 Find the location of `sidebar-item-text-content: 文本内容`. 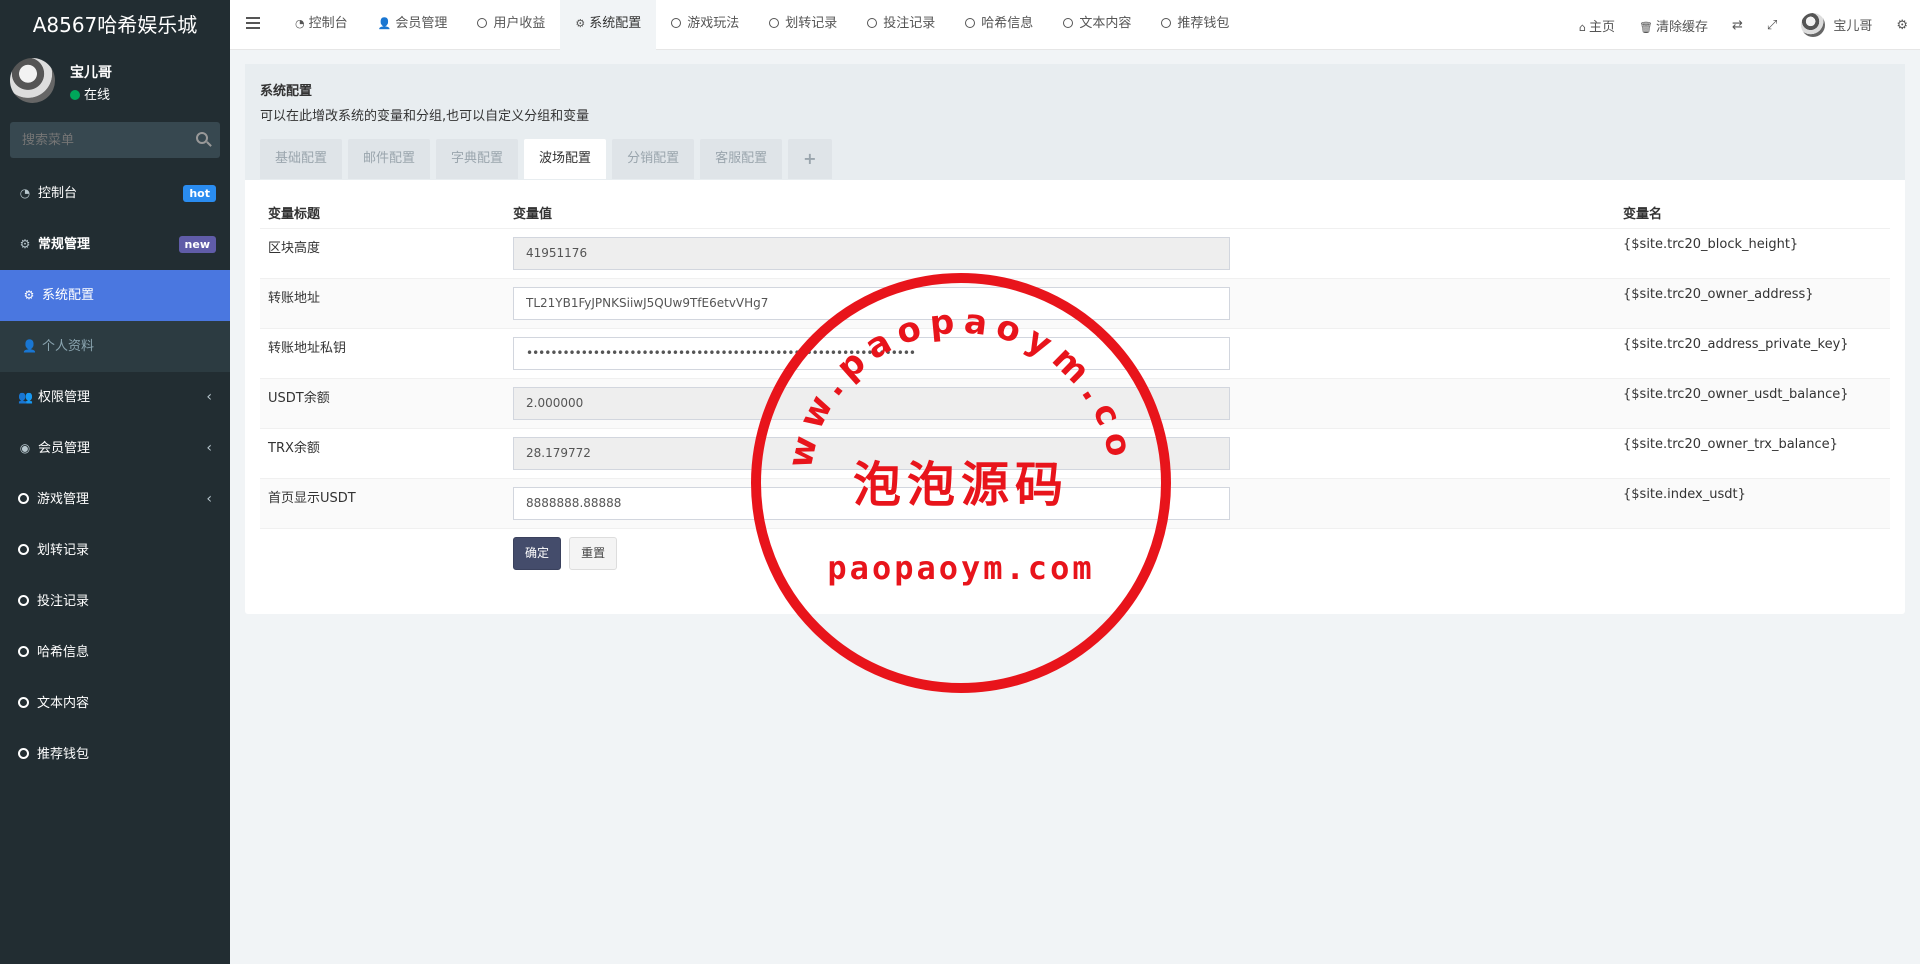

sidebar-item-text-content: 文本内容 is located at coordinates (115, 703).